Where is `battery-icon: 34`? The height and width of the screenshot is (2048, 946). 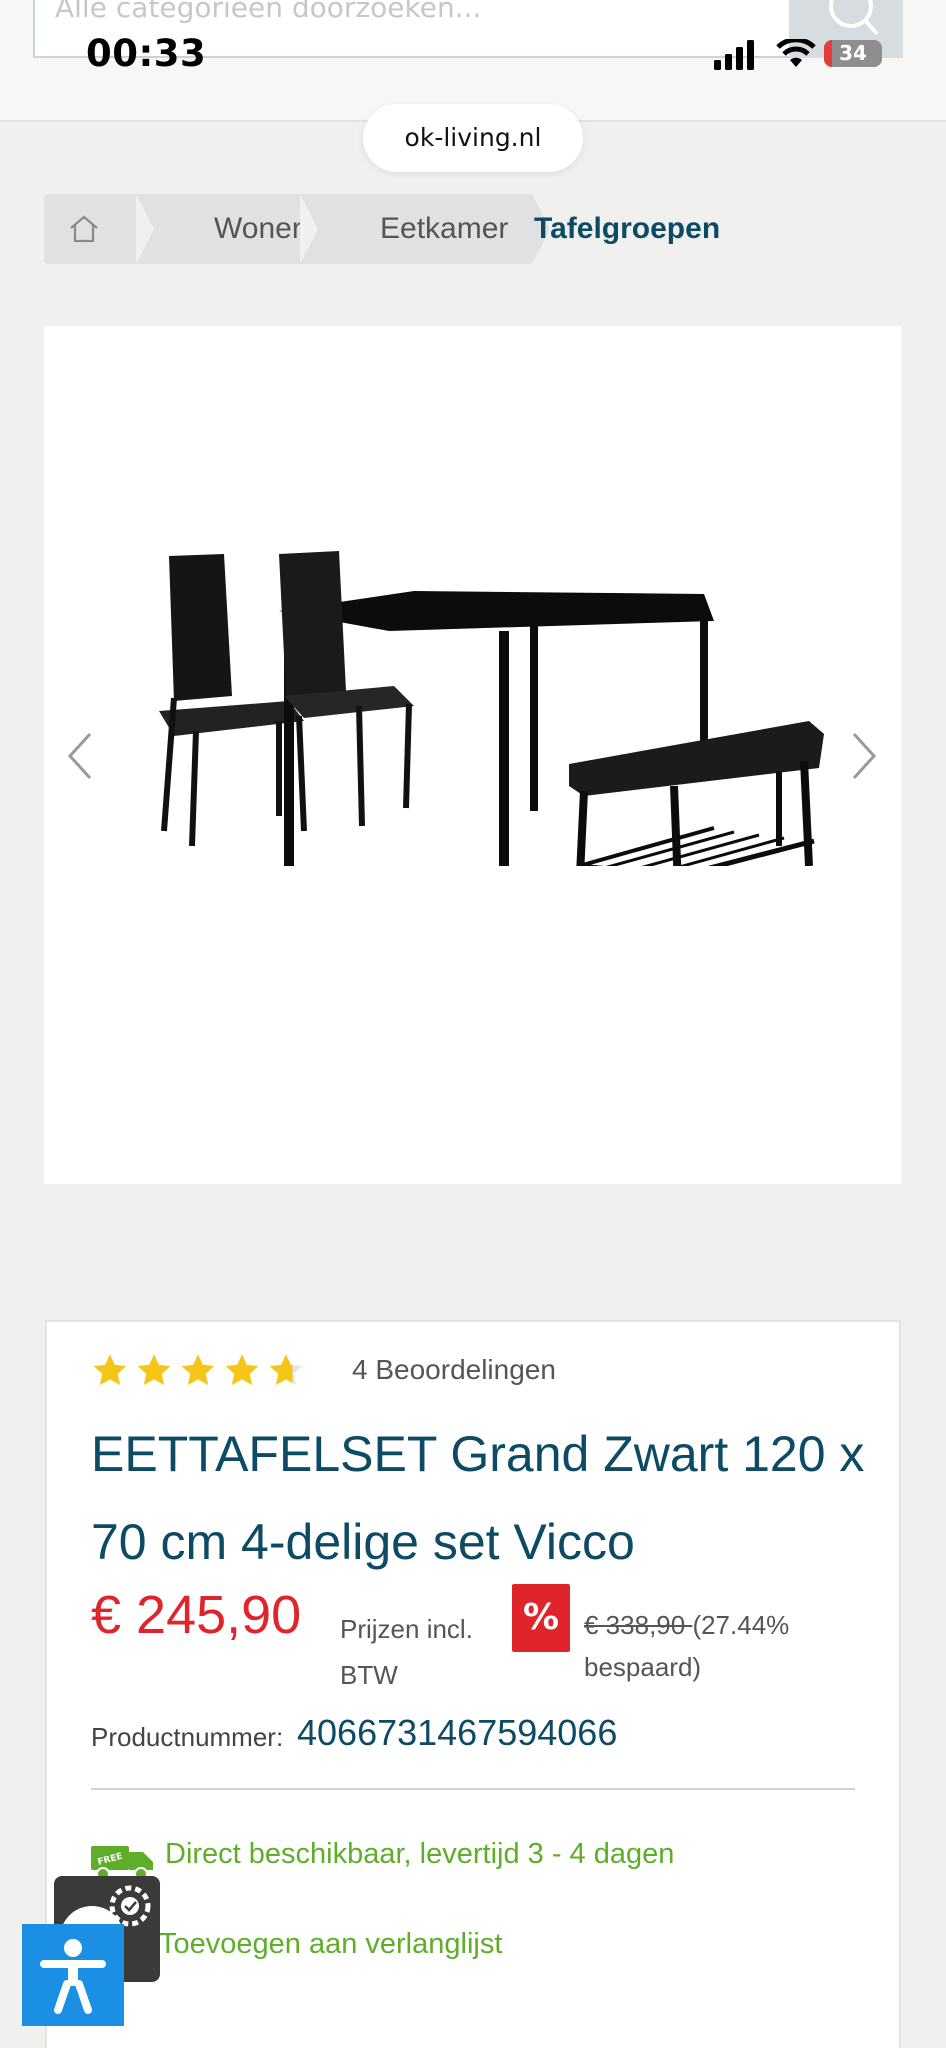
battery-icon: 34 is located at coordinates (853, 53).